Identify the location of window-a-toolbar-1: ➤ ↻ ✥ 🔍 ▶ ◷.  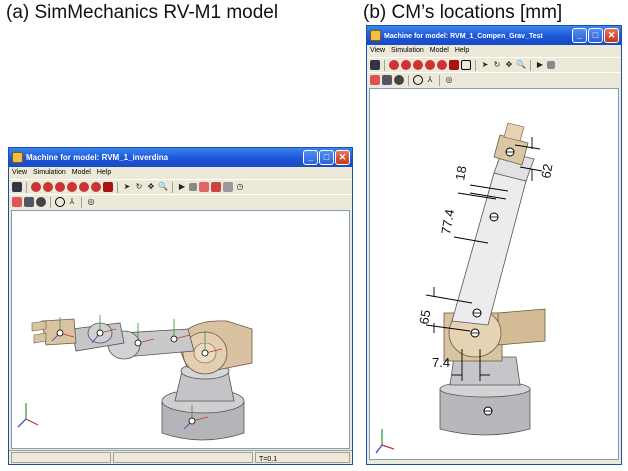
(180, 186).